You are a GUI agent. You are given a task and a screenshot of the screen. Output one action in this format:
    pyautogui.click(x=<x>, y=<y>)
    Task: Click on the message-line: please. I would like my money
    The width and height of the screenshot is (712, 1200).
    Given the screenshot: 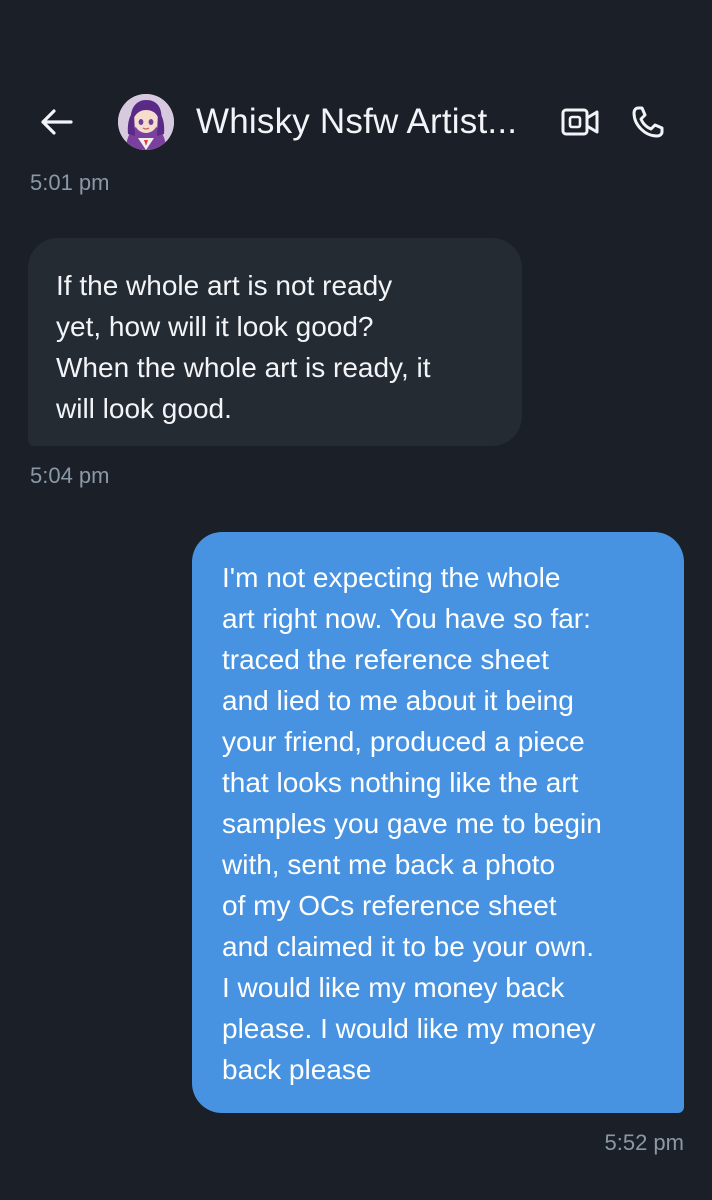 What is the action you would take?
    pyautogui.click(x=409, y=1028)
    